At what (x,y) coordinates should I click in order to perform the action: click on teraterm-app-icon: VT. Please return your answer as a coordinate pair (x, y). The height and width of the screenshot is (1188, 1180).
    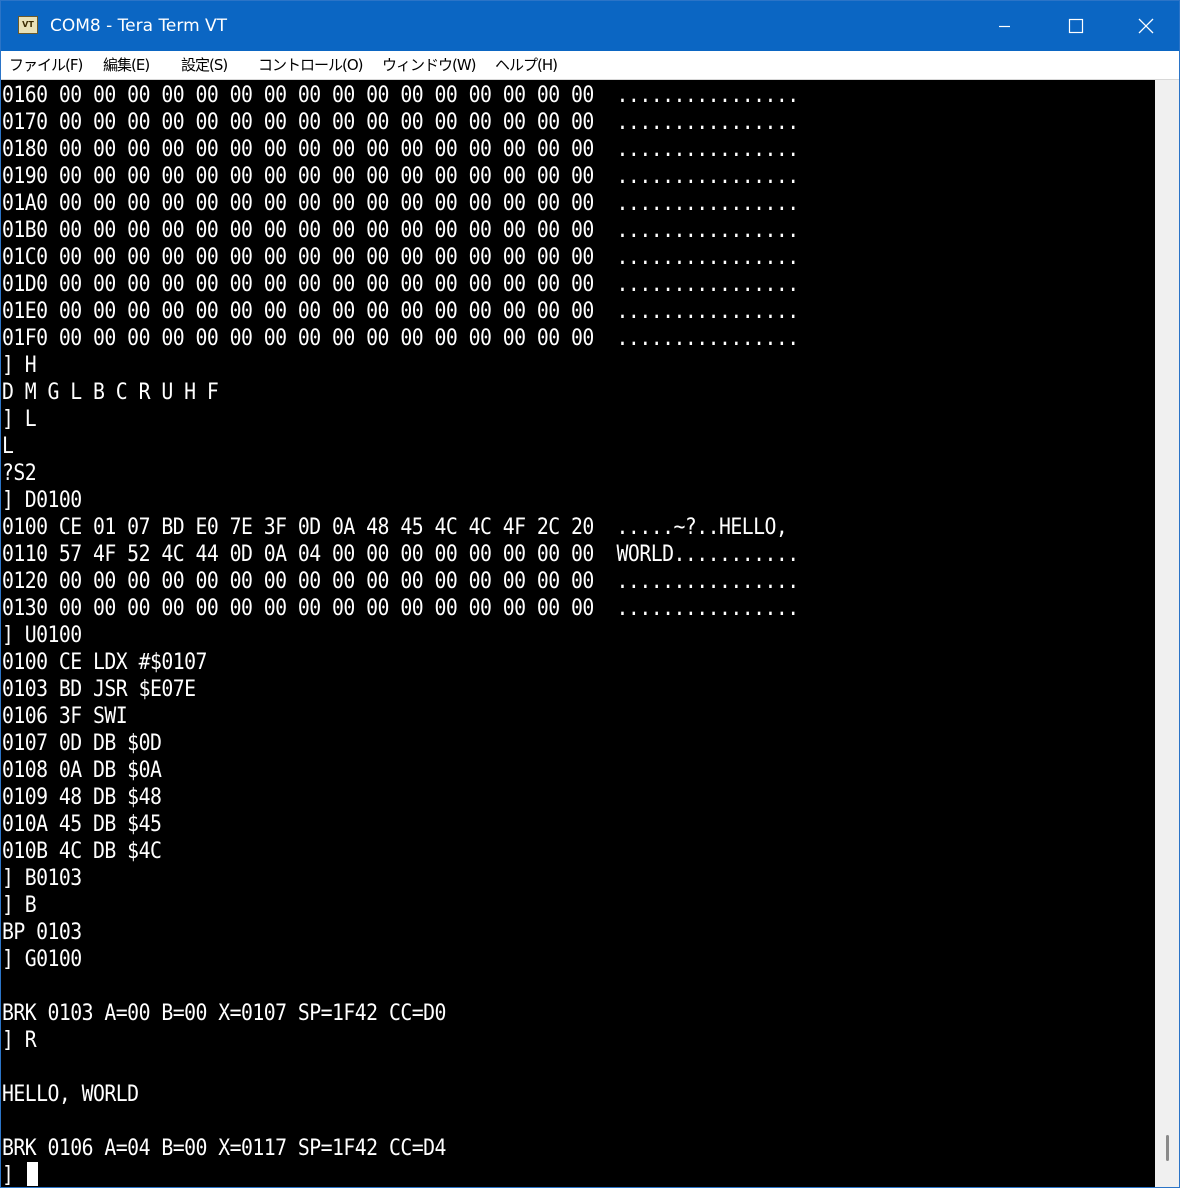
    Looking at the image, I should click on (28, 25).